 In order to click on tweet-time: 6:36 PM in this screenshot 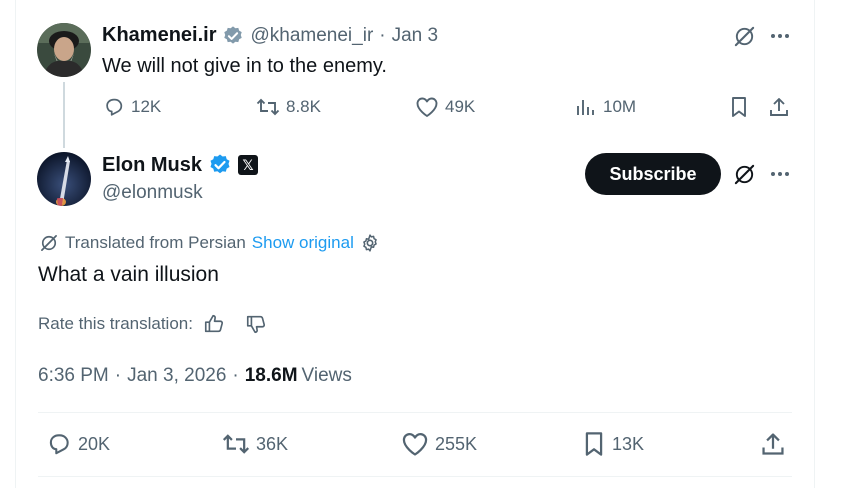, I will do `click(73, 376)`.